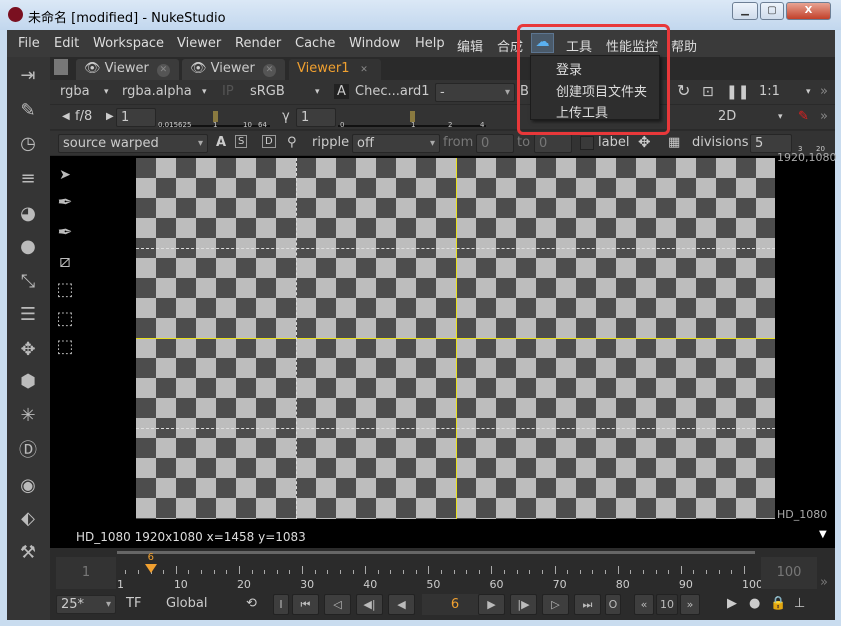  What do you see at coordinates (133, 603) in the screenshot?
I see `tf-dropdown: TF` at bounding box center [133, 603].